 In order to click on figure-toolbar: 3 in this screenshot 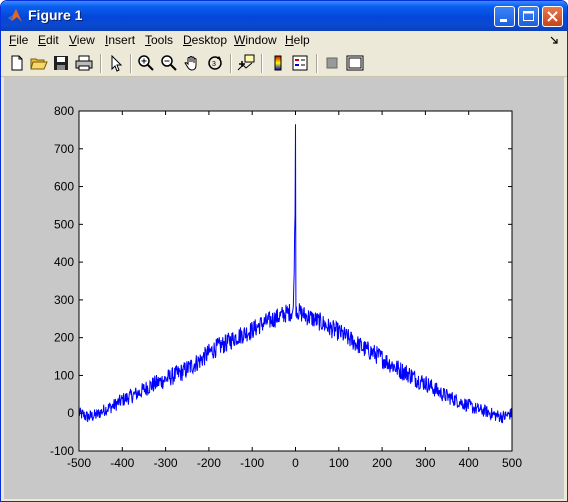, I will do `click(284, 64)`.